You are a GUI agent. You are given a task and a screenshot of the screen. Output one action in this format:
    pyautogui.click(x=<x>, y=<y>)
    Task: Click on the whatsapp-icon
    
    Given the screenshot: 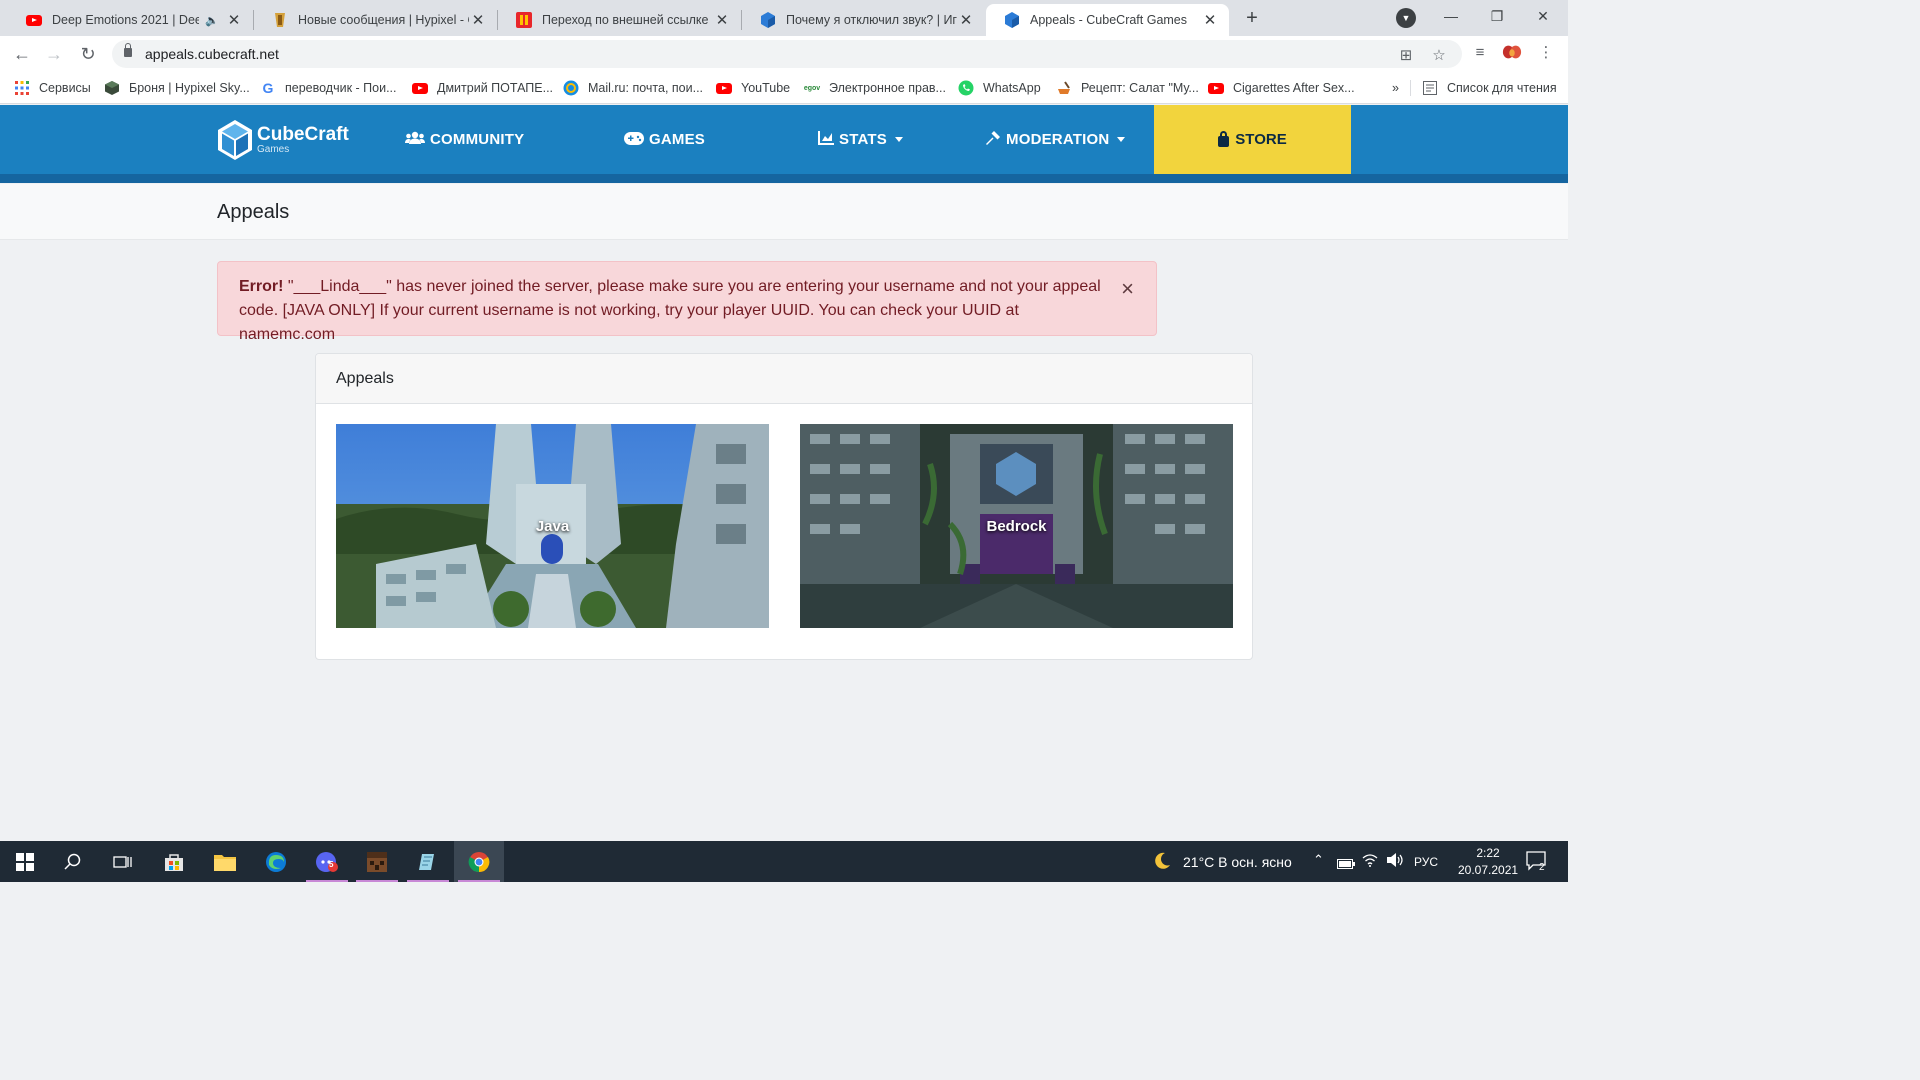 What is the action you would take?
    pyautogui.click(x=966, y=88)
    